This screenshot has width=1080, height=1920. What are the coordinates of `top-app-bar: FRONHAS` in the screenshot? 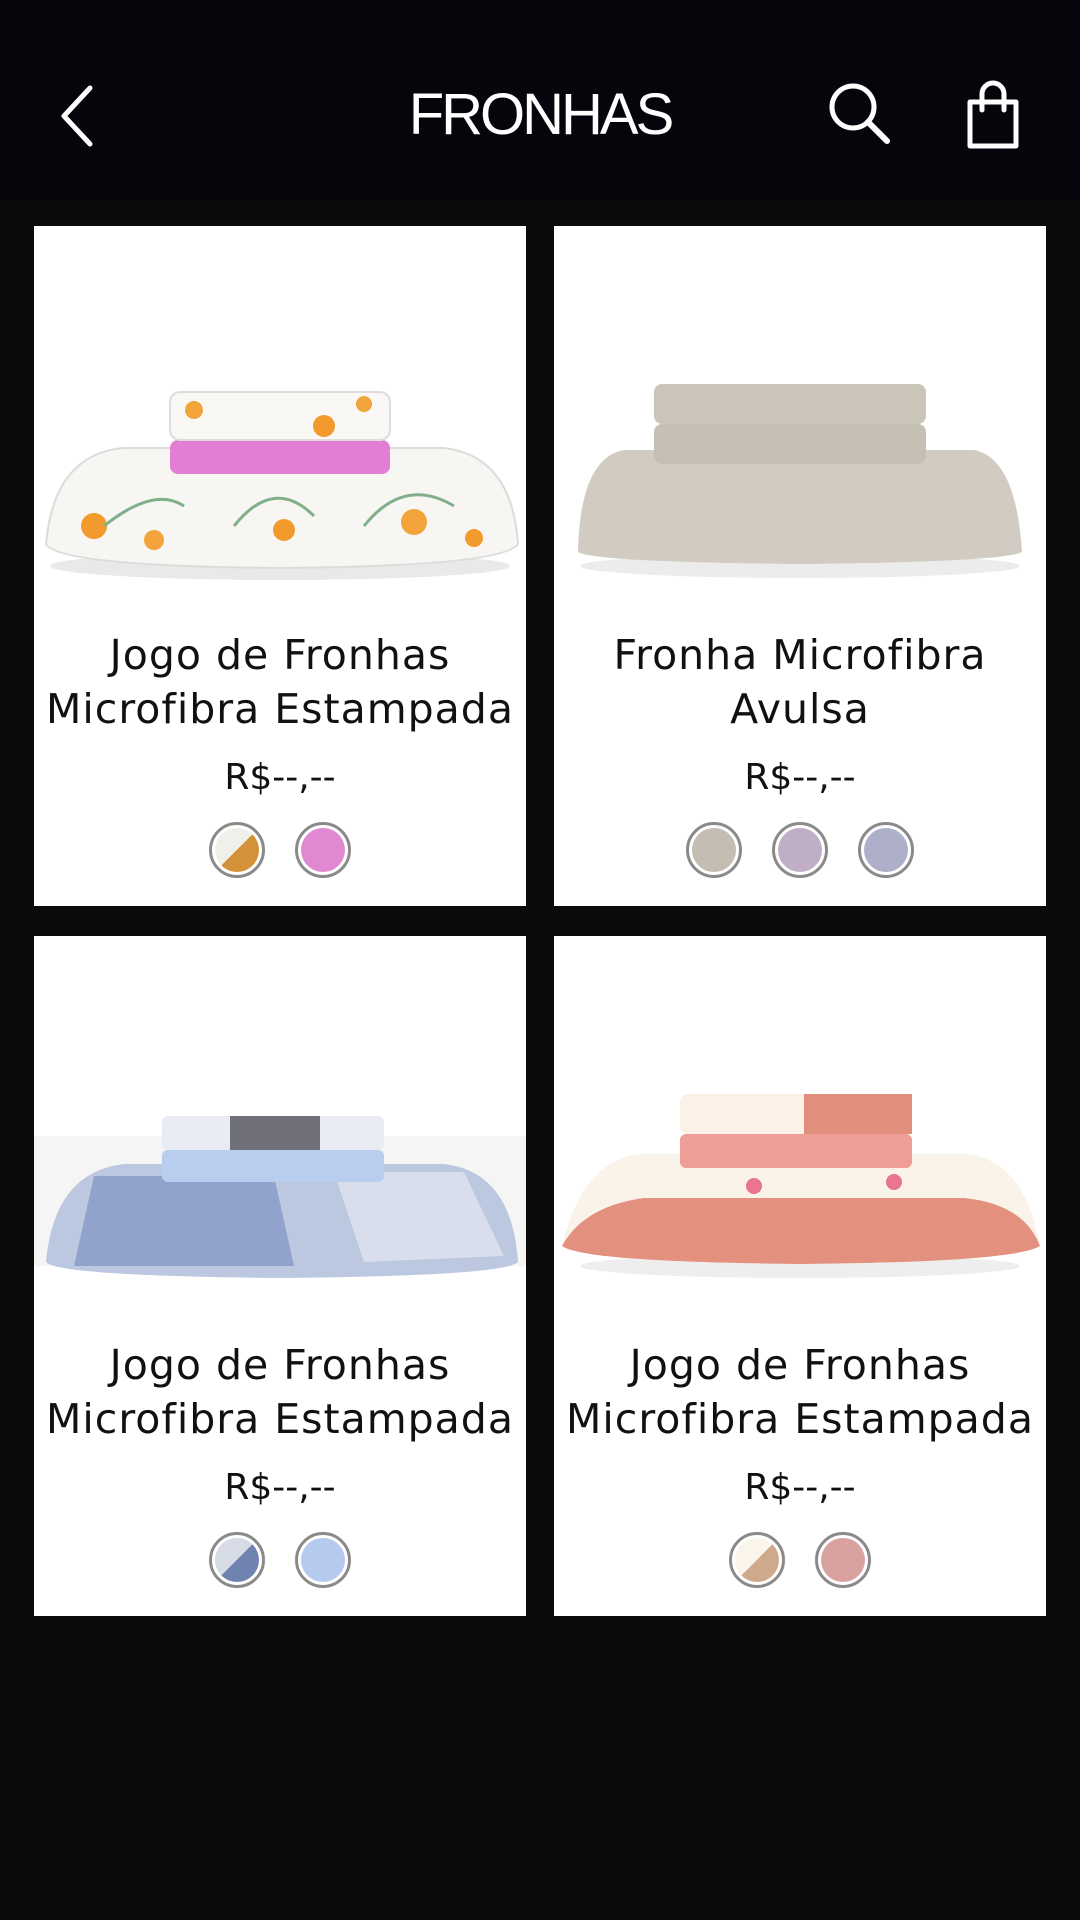 It's located at (540, 100).